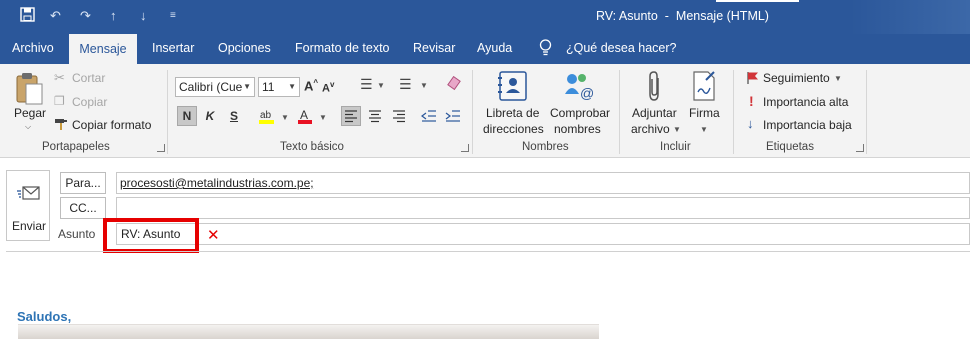  What do you see at coordinates (308, 331) in the screenshot?
I see `pasted-image` at bounding box center [308, 331].